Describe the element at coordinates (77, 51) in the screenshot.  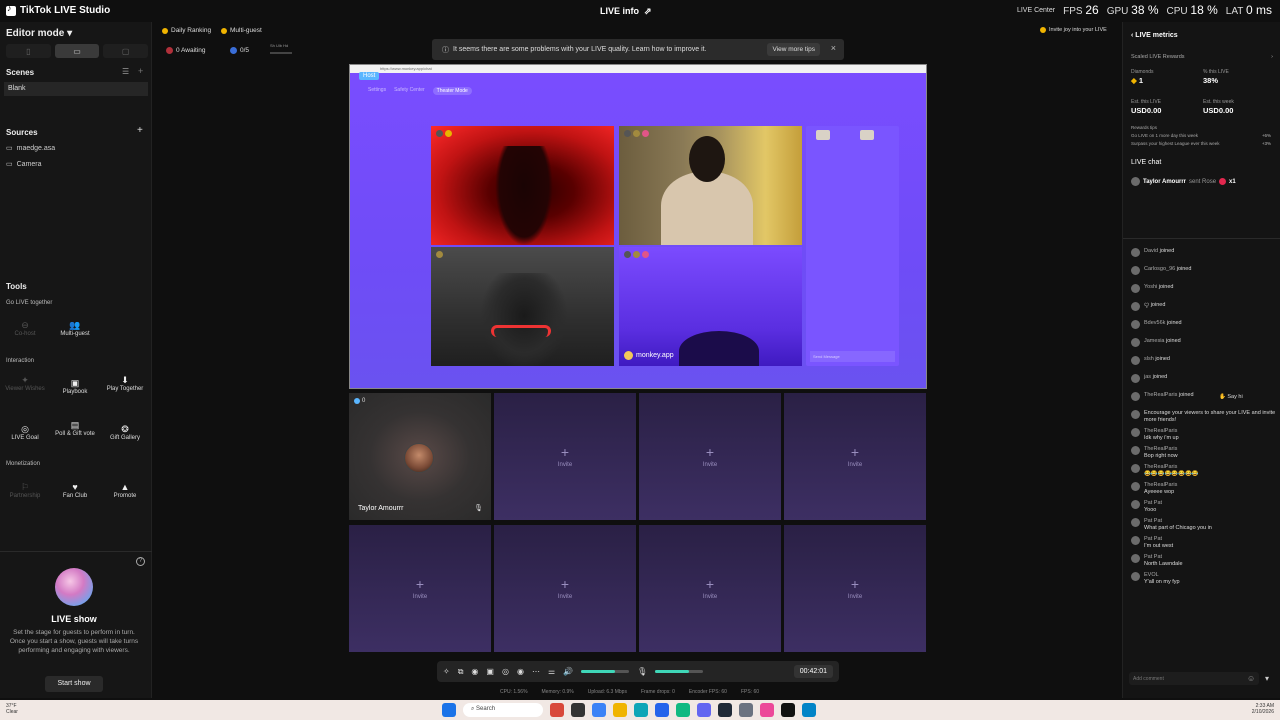
I see `landscape-mode-button: ▭` at that location.